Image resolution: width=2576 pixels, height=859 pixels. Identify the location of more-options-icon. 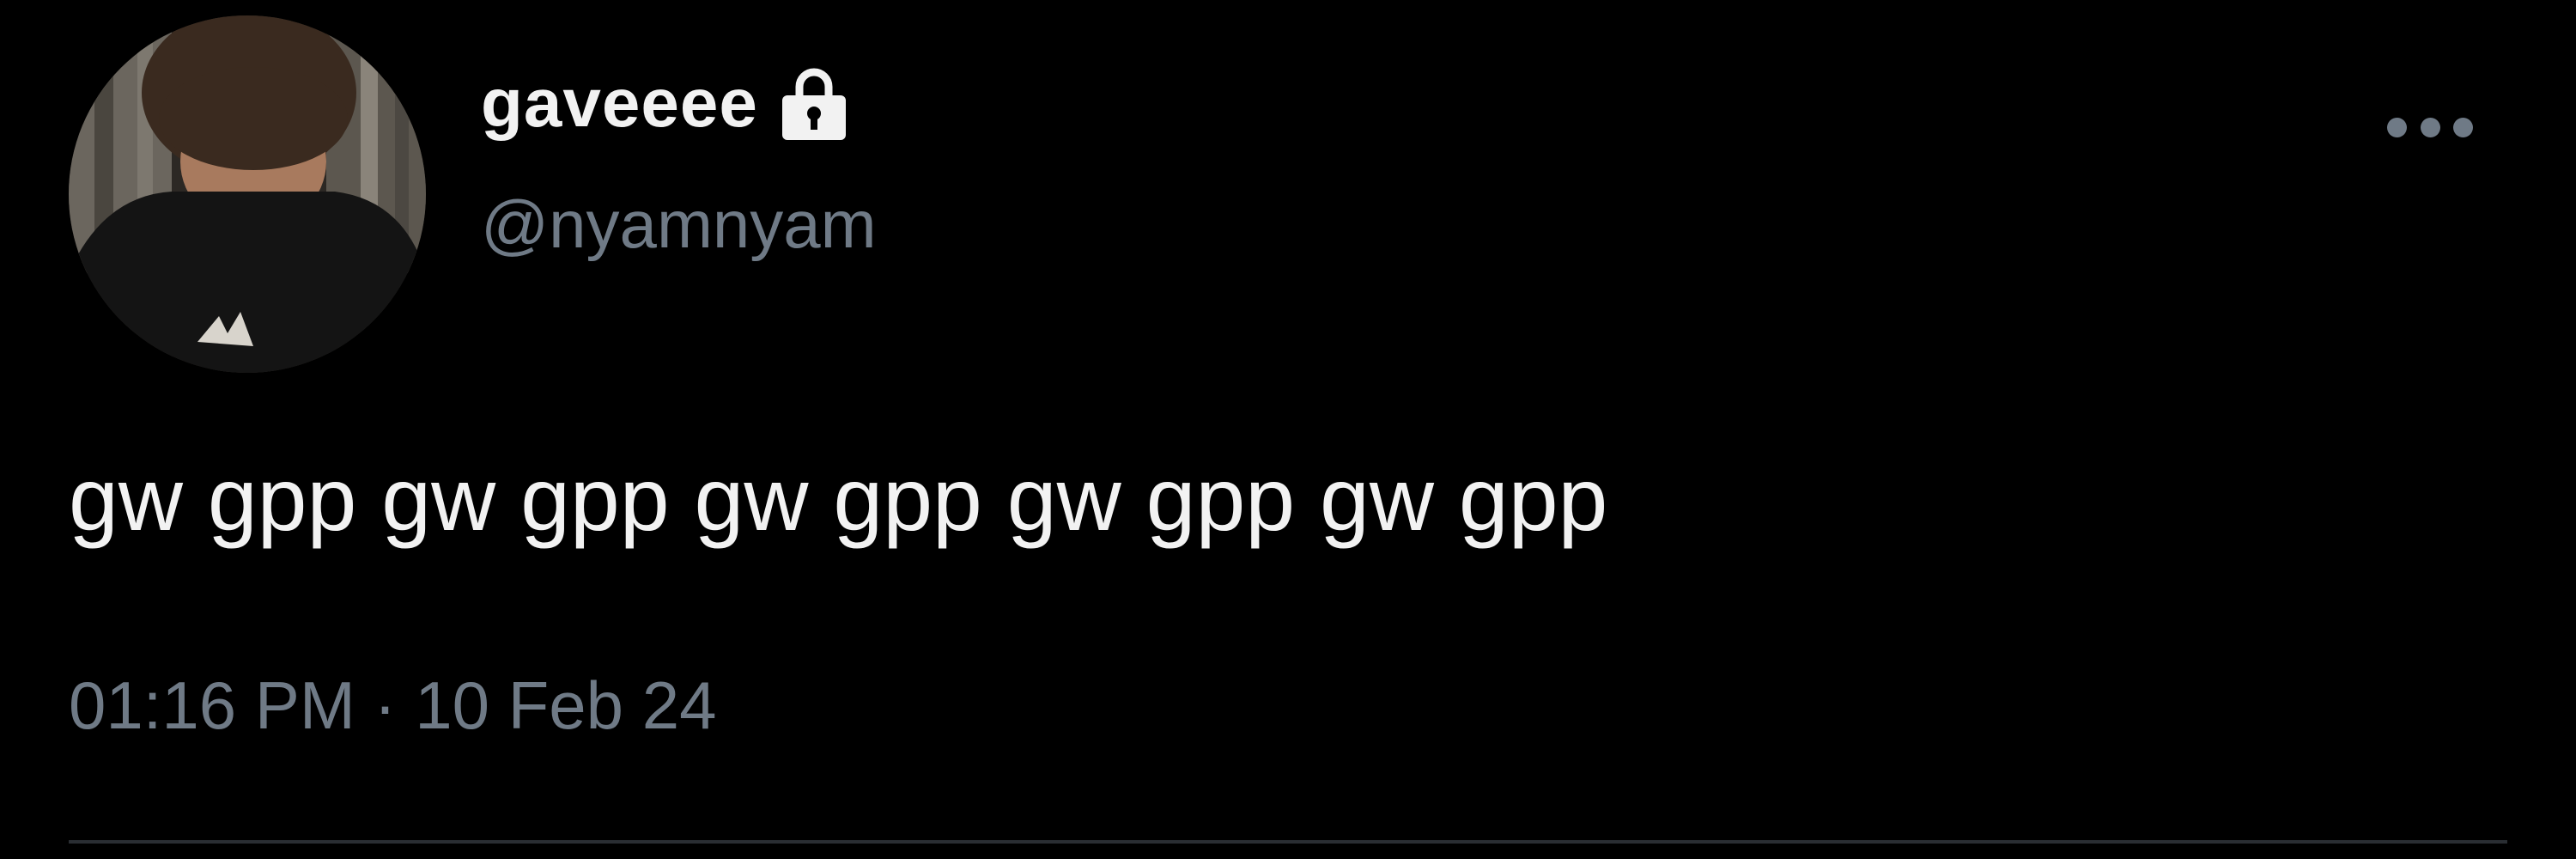
(2430, 127).